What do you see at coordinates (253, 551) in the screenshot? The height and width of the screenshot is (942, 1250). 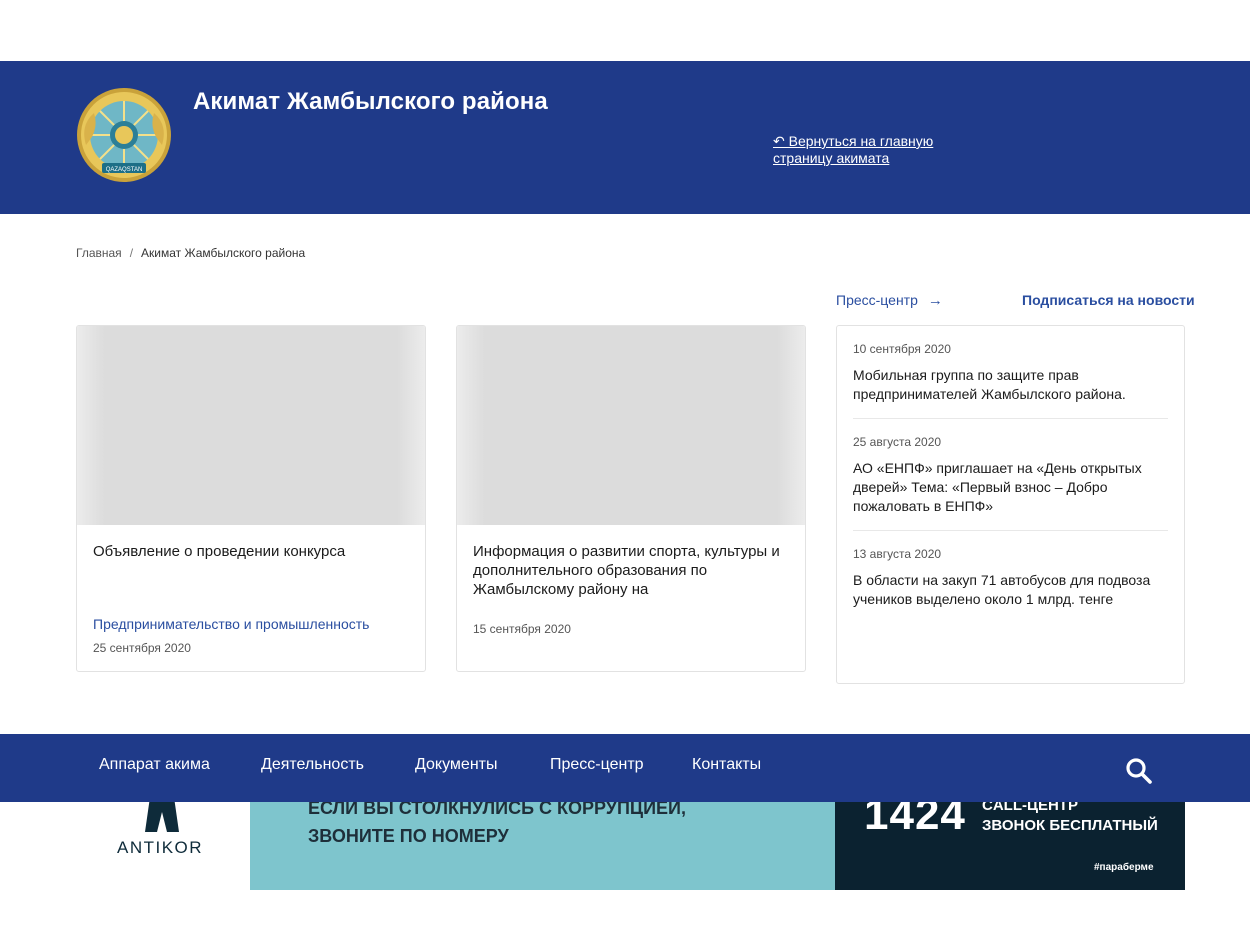 I see `card-title: Объявление о проведении конкурса` at bounding box center [253, 551].